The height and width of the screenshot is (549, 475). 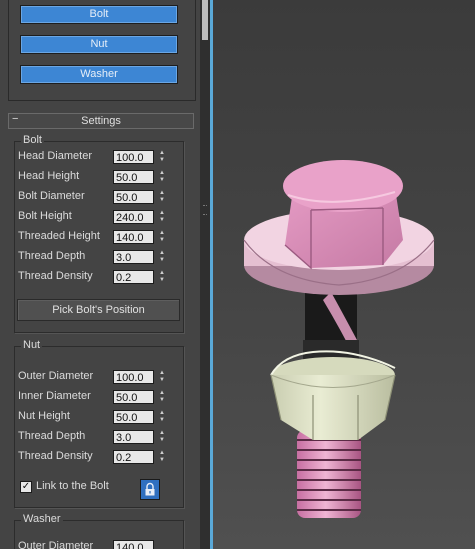 I want to click on head-diameter-spinner: ▲ ▼, so click(x=162, y=157).